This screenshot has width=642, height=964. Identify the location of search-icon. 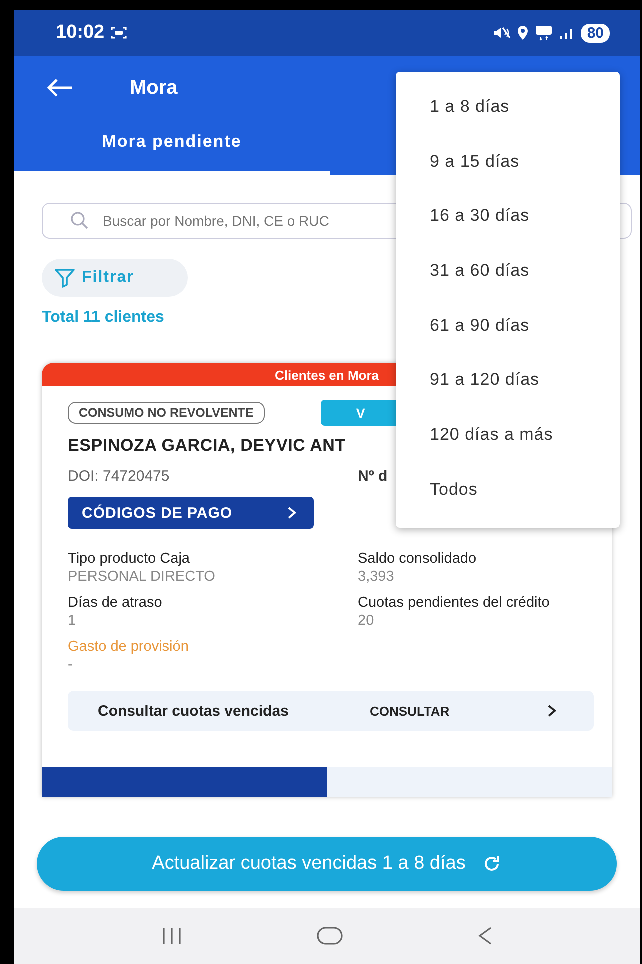
(80, 221).